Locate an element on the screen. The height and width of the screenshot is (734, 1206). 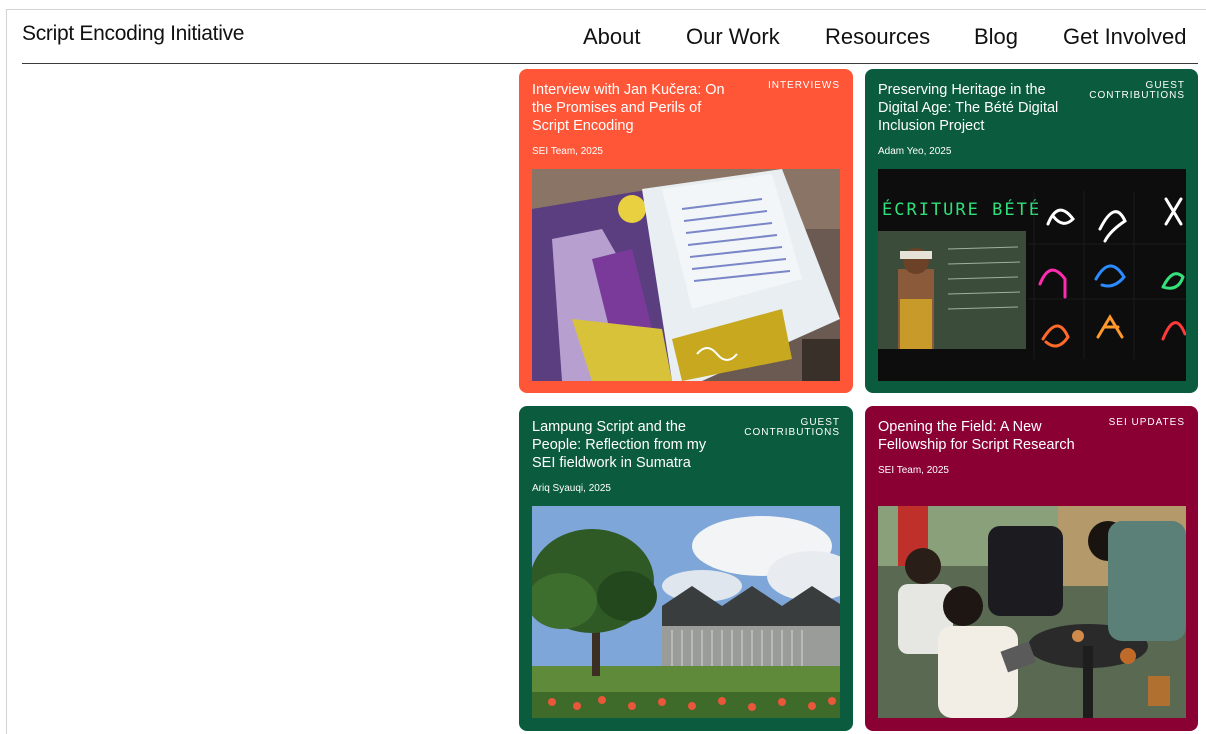
category-tag: Interviews is located at coordinates (785, 86).